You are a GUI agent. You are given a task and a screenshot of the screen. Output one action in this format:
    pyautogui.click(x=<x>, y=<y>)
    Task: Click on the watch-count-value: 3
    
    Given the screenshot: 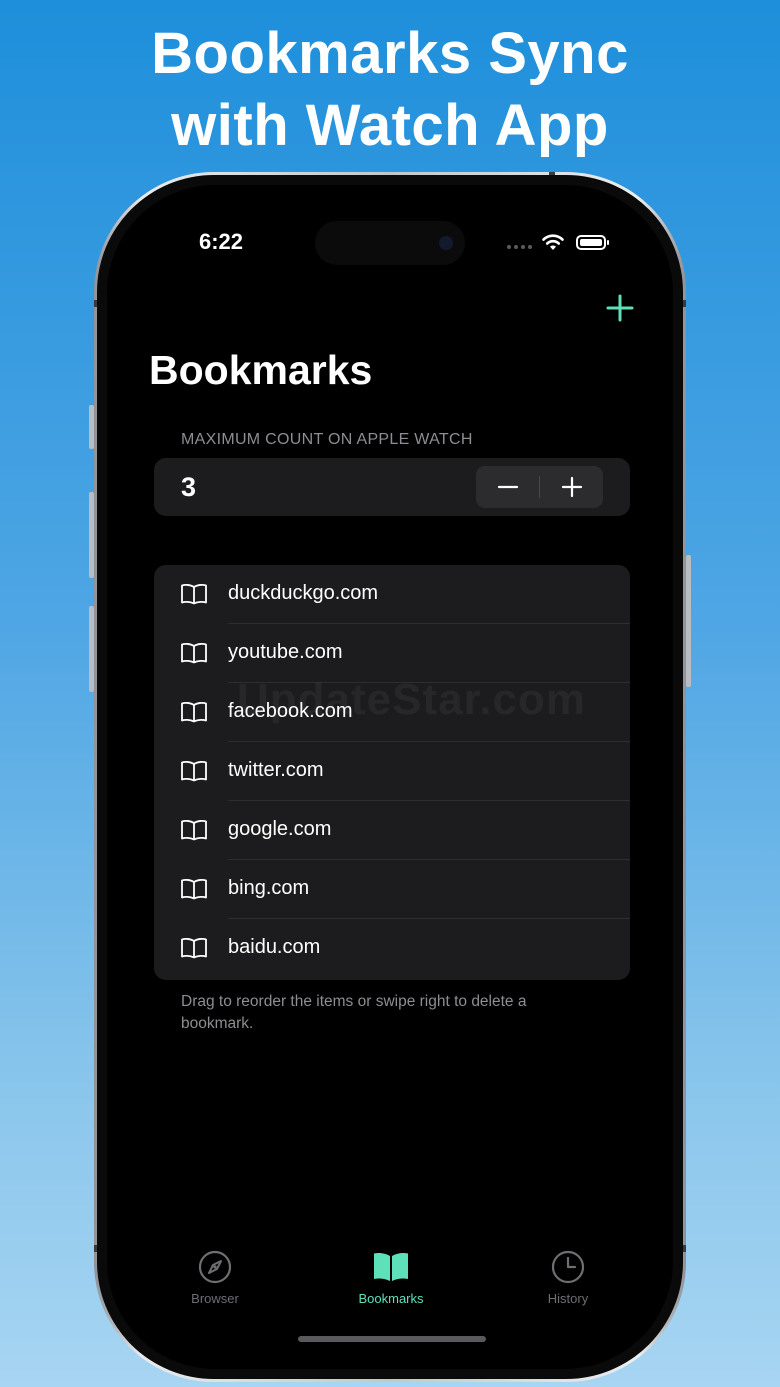 What is the action you would take?
    pyautogui.click(x=189, y=487)
    